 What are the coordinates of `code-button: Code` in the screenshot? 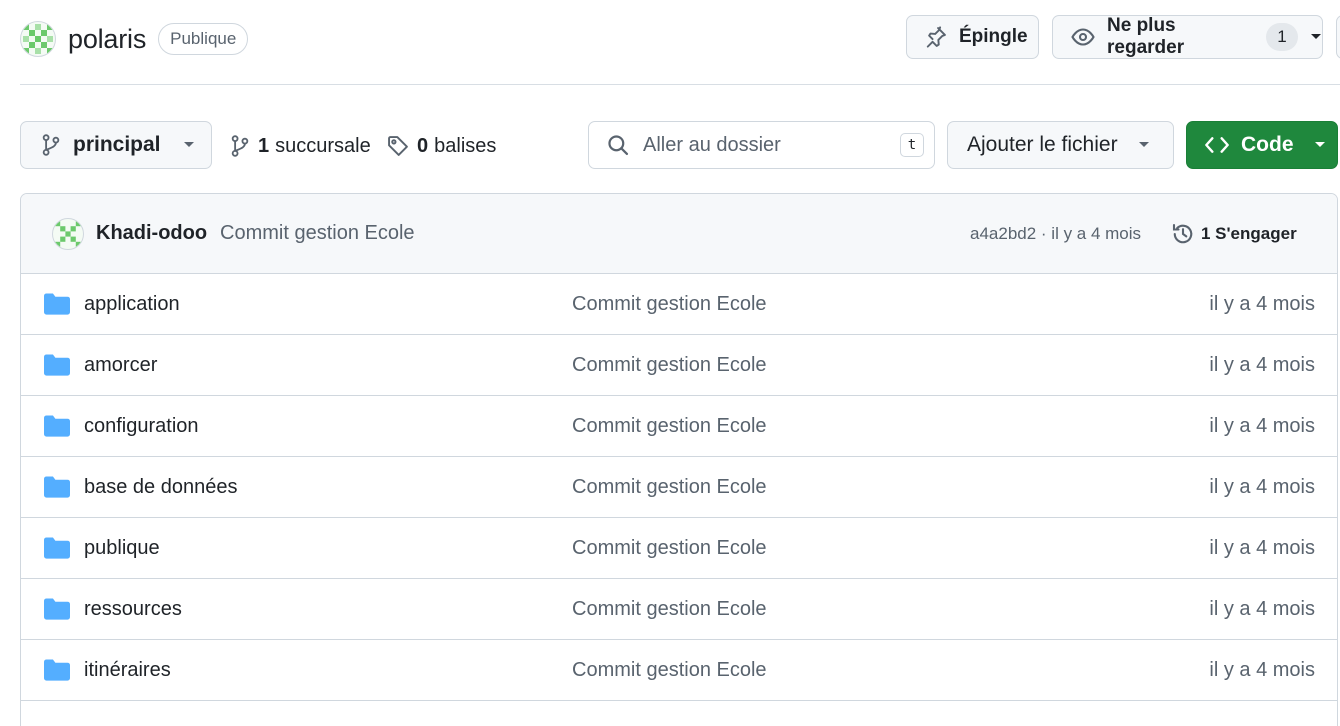 It's located at (1262, 145).